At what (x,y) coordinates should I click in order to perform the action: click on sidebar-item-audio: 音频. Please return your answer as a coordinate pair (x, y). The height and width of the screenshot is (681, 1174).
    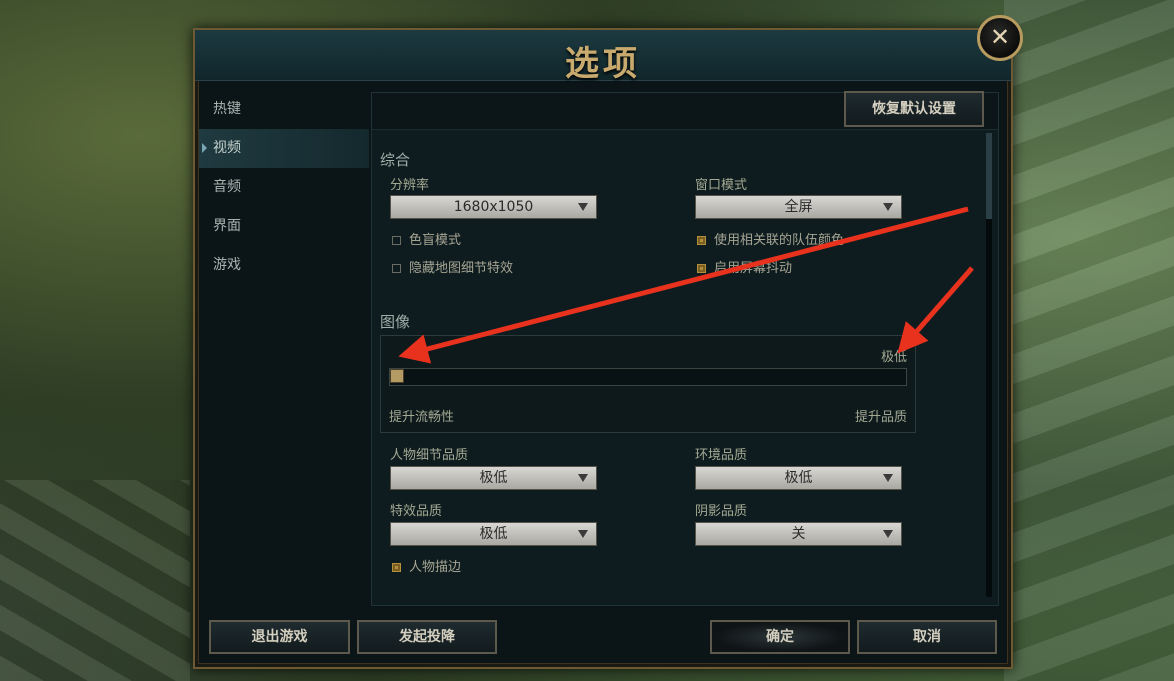
    Looking at the image, I should click on (284, 187).